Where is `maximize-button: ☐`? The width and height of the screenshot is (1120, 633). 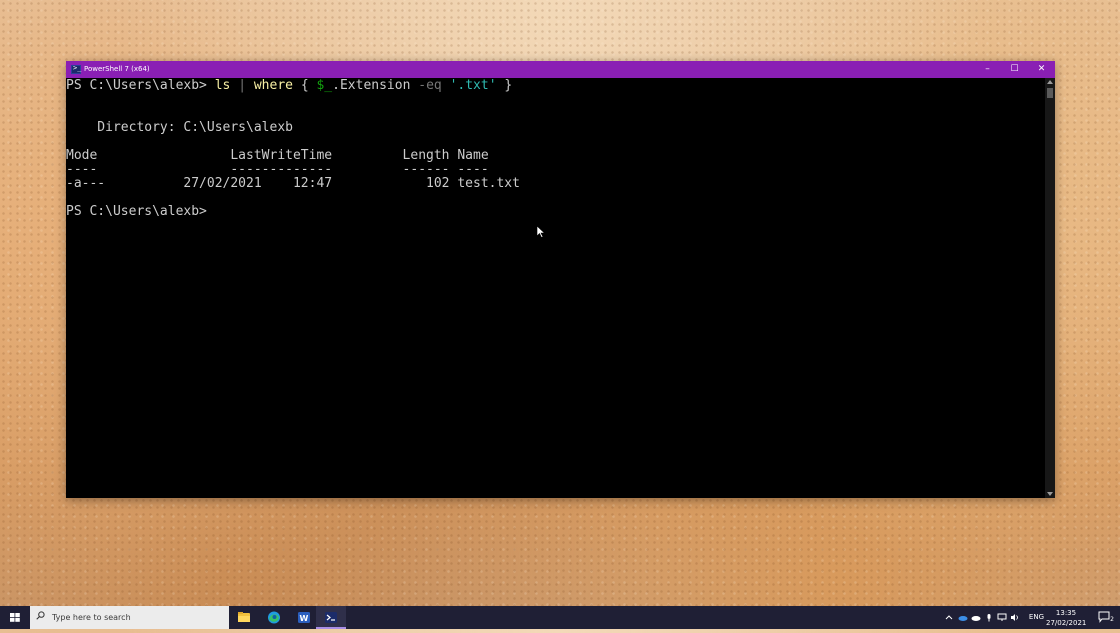 maximize-button: ☐ is located at coordinates (1014, 69).